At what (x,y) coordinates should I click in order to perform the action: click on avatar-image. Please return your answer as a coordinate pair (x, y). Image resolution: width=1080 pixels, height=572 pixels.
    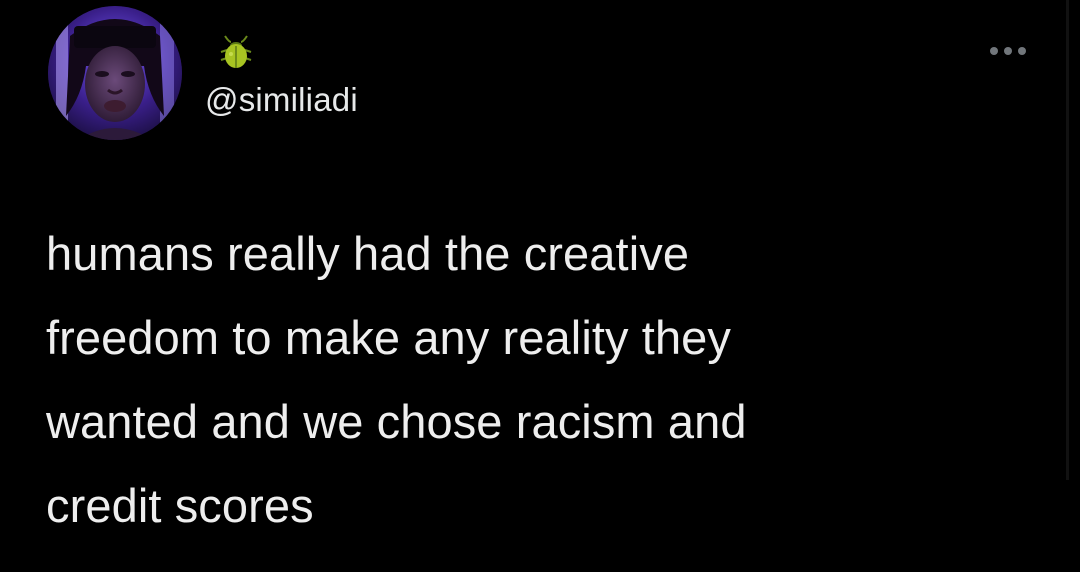
    Looking at the image, I should click on (115, 73).